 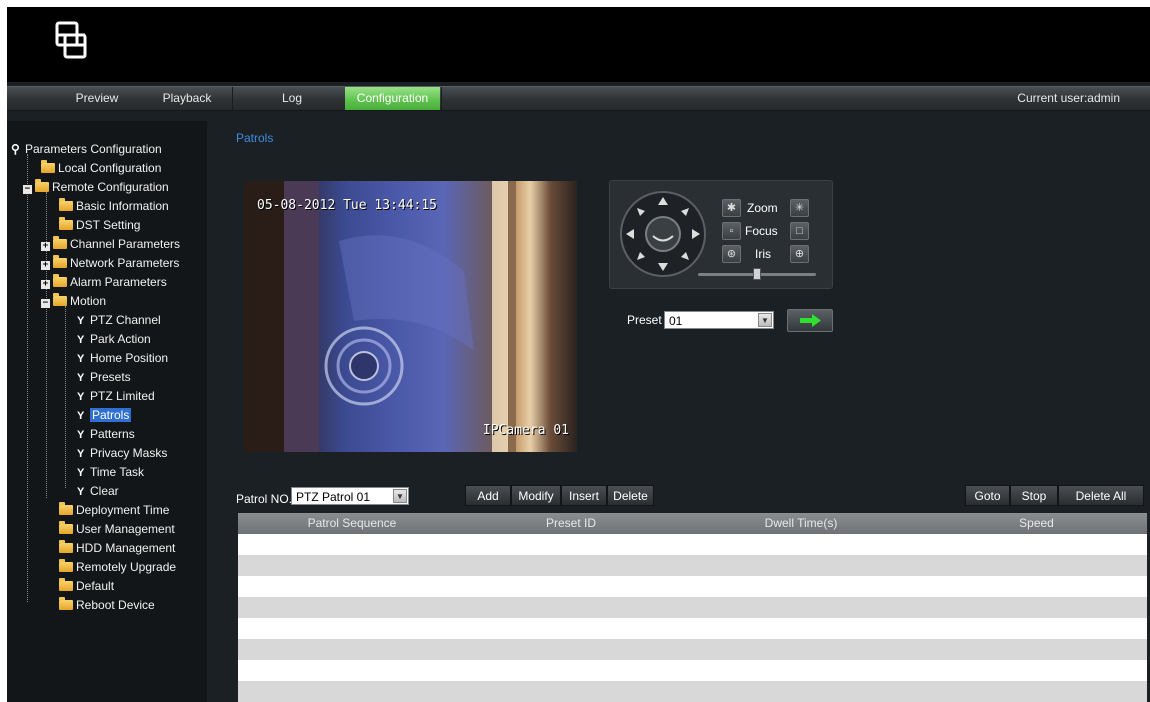 What do you see at coordinates (114, 510) in the screenshot?
I see `tree-item-deployment-time: Deployment Time` at bounding box center [114, 510].